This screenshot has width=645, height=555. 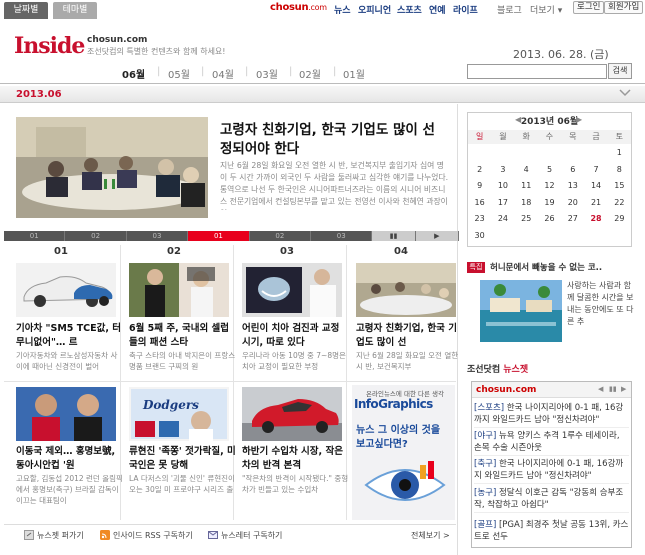 What do you see at coordinates (183, 336) in the screenshot?
I see `card-title: 6월 5째 주, 국내외 셀럽들의 패션 스타` at bounding box center [183, 336].